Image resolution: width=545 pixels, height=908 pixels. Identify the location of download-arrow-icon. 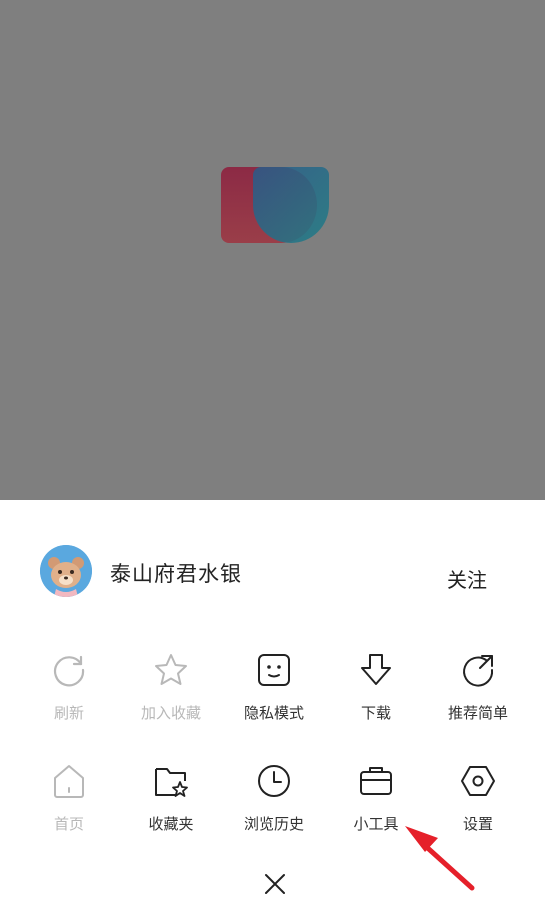
(376, 669).